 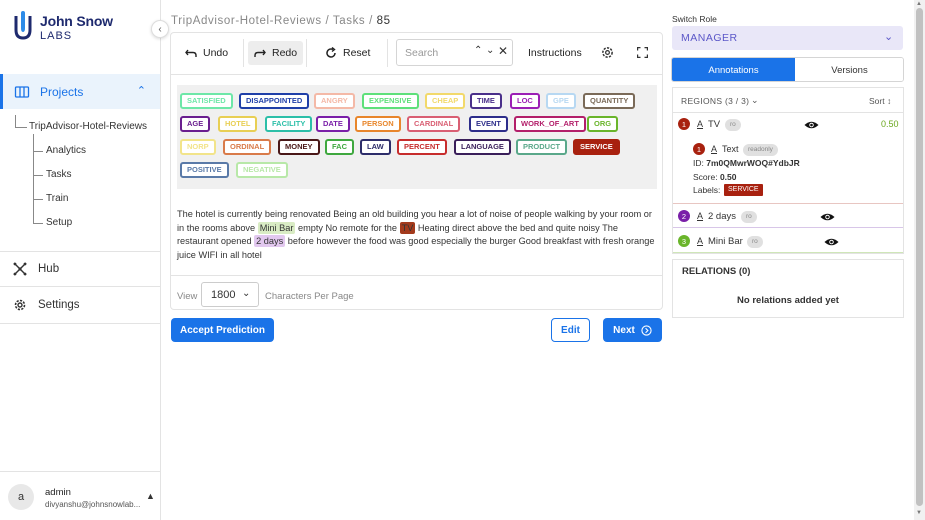 What do you see at coordinates (733, 69) in the screenshot?
I see `tab-annotations: Annotations` at bounding box center [733, 69].